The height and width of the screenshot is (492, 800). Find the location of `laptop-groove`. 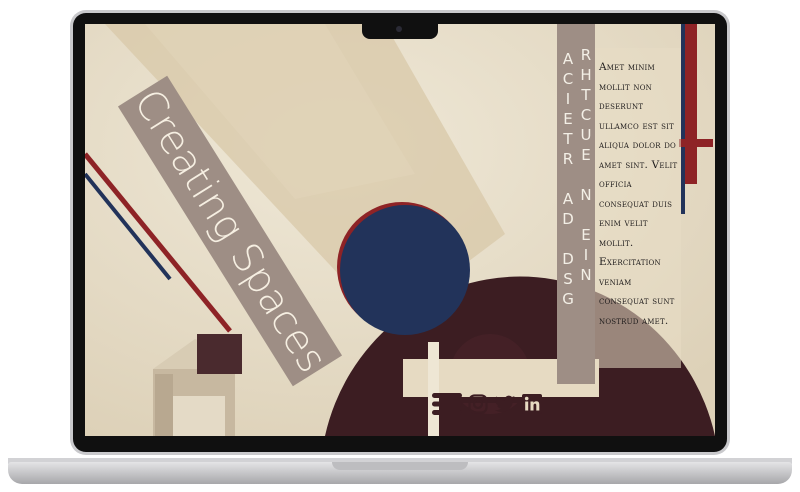

laptop-groove is located at coordinates (400, 466).